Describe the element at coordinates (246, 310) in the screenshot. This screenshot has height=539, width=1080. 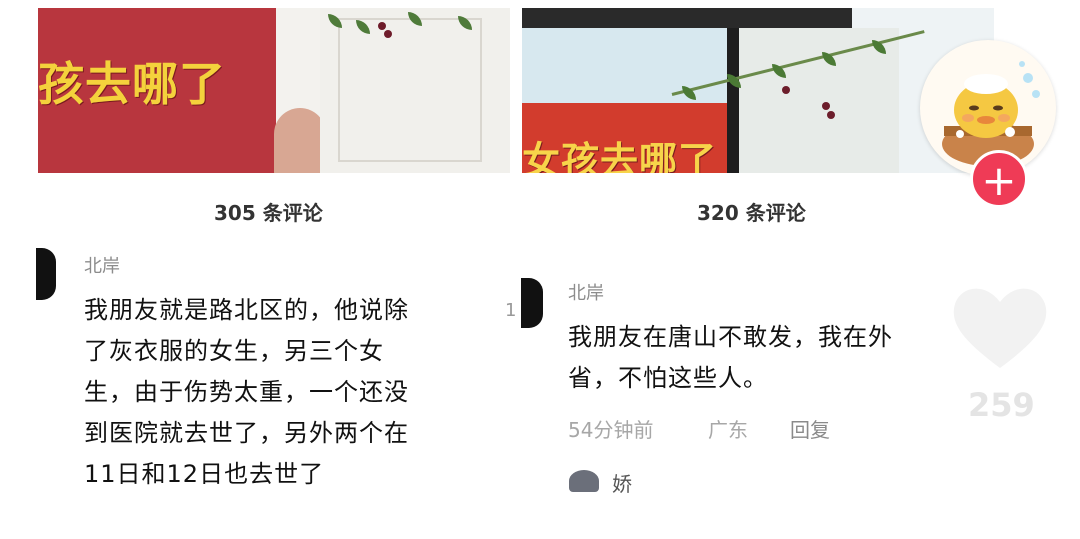
I see `comment-line: 我朋友就是路北区的，他说除` at that location.